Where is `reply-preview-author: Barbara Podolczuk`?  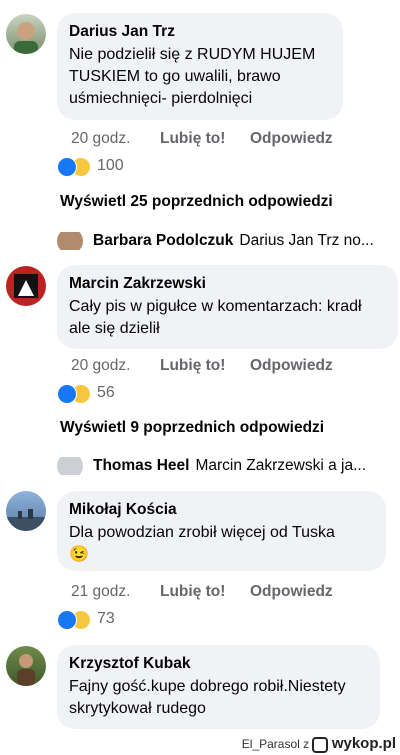 reply-preview-author: Barbara Podolczuk is located at coordinates (163, 240).